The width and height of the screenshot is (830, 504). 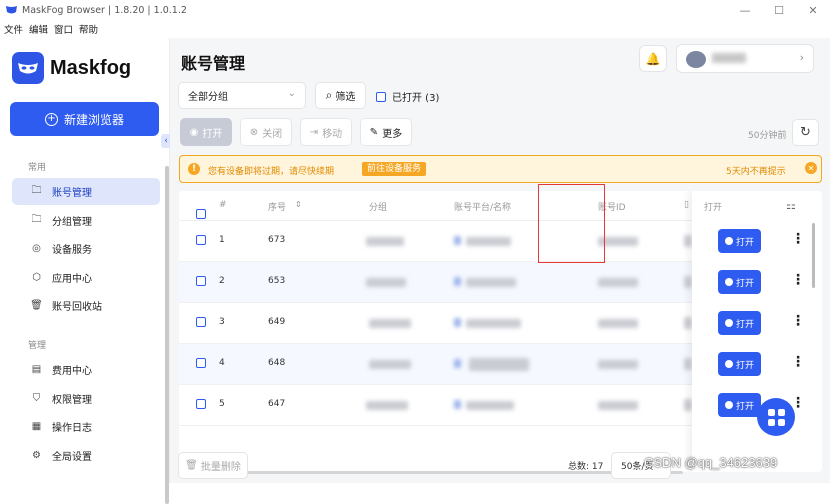 What do you see at coordinates (213, 465) in the screenshot?
I see `bulk-delete-button: 🗑 批量删除` at bounding box center [213, 465].